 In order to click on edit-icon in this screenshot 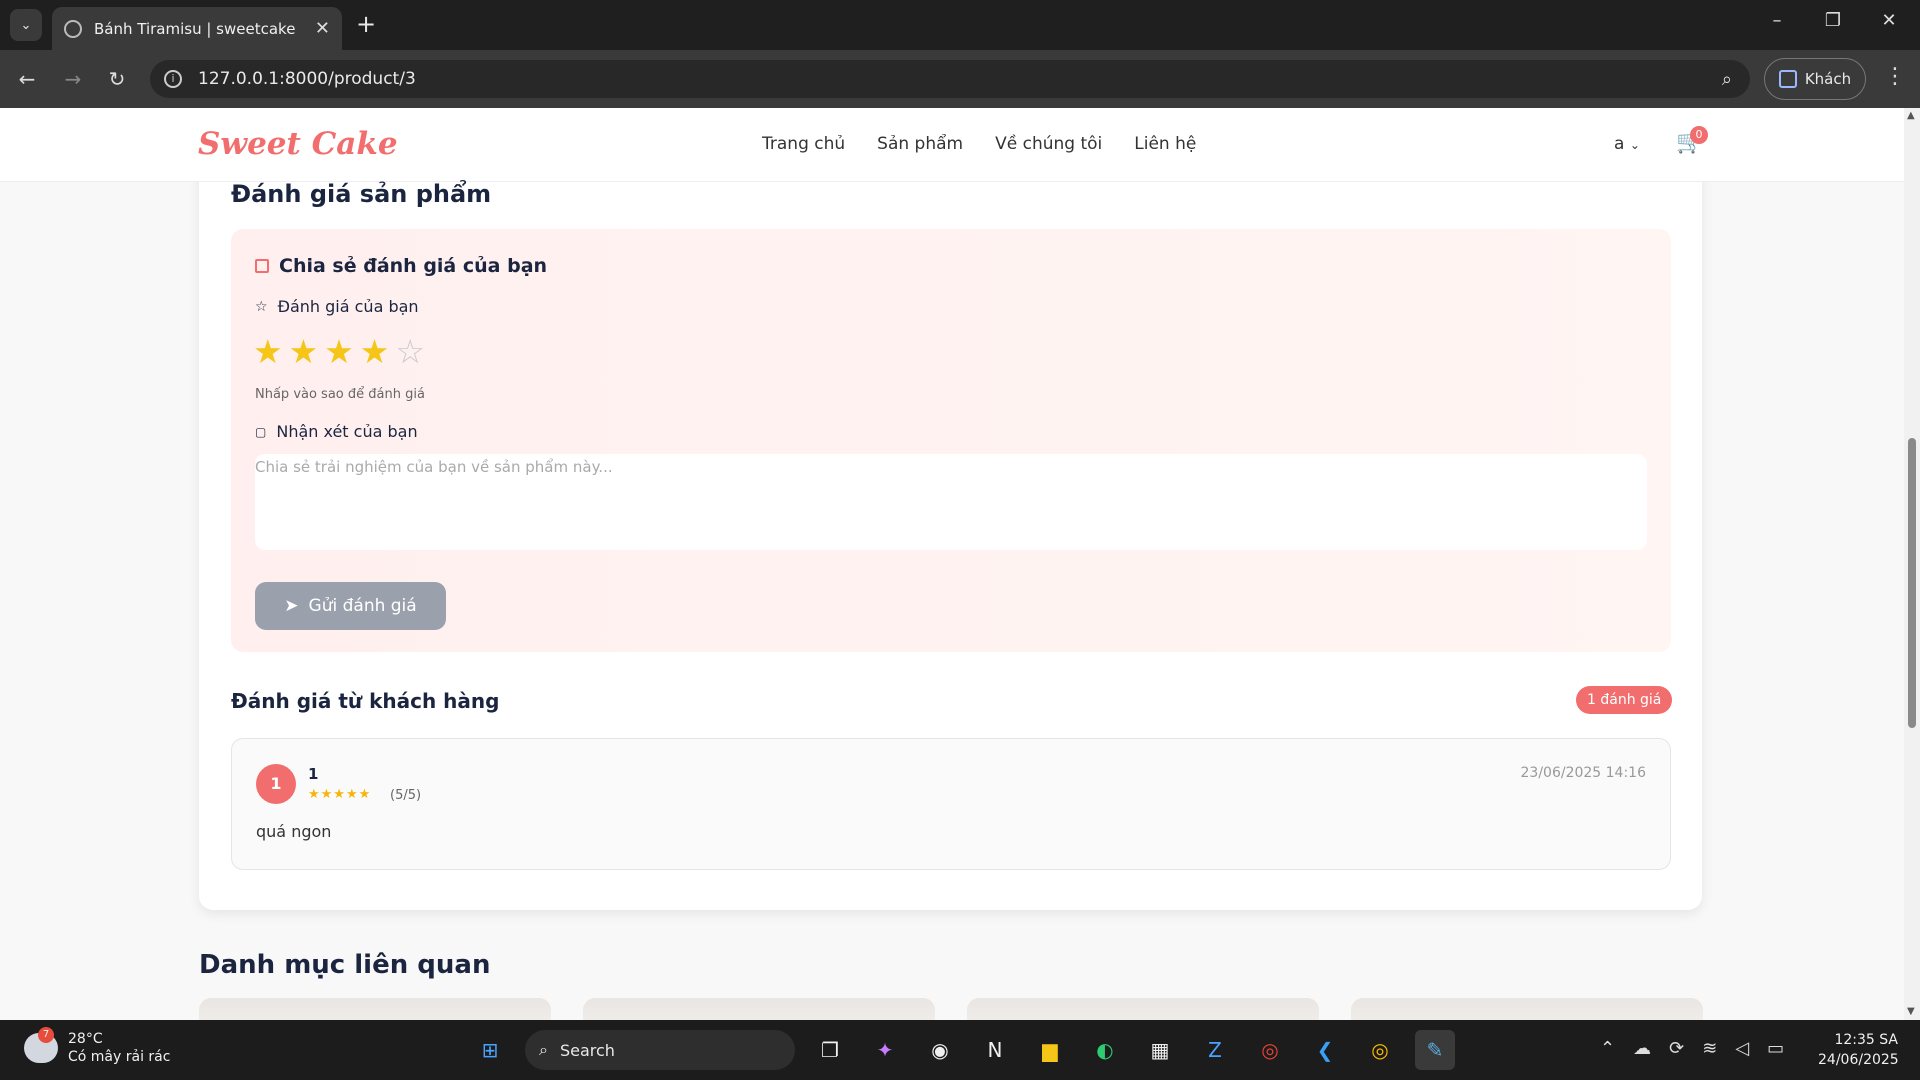, I will do `click(262, 266)`.